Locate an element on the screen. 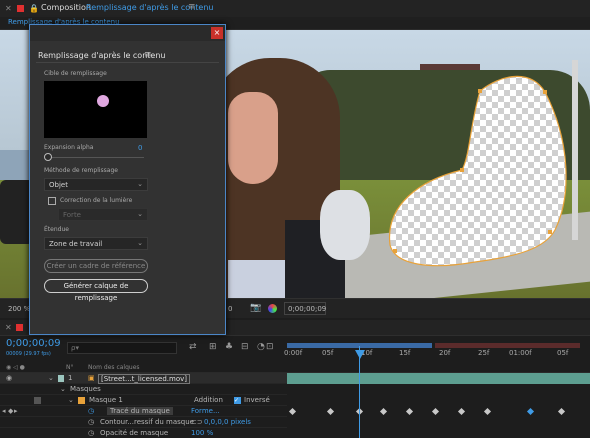 This screenshot has height=438, width=590. layer-name: [Street...t_licensed.mov] is located at coordinates (144, 379).